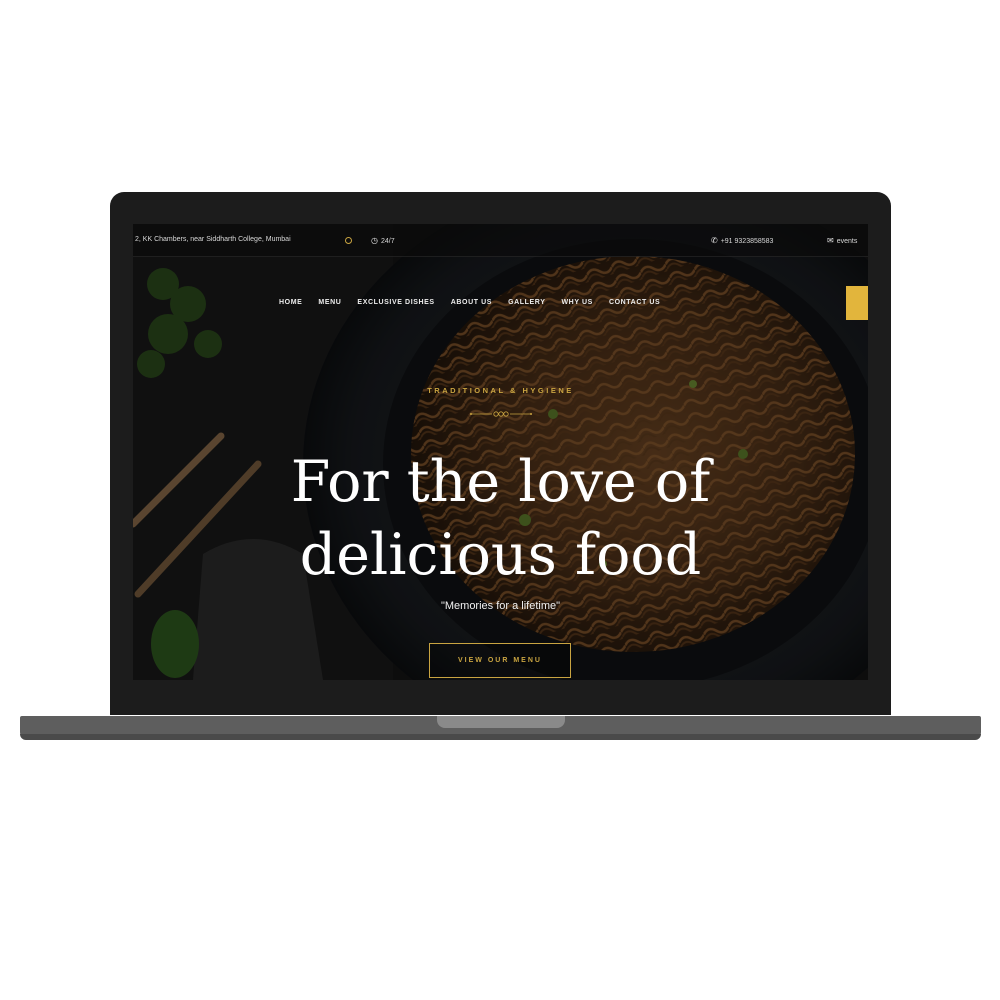 The width and height of the screenshot is (1000, 1000). I want to click on email-link: ✉ events, so click(842, 240).